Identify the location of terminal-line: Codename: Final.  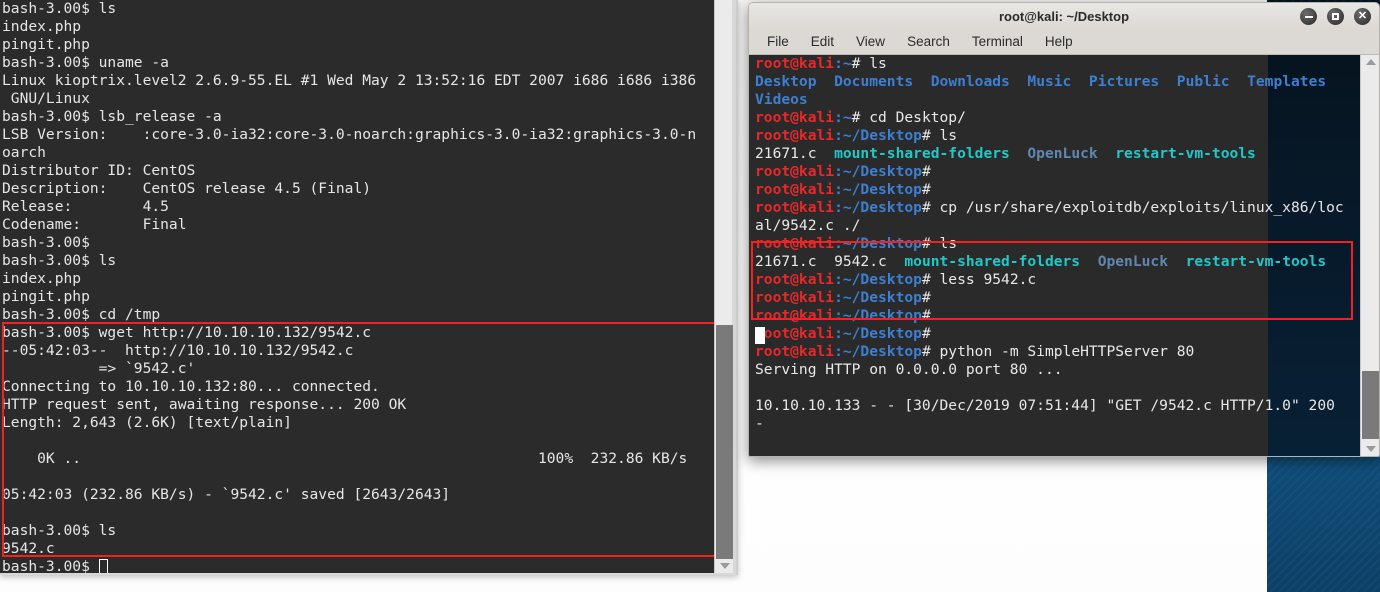
(94, 224).